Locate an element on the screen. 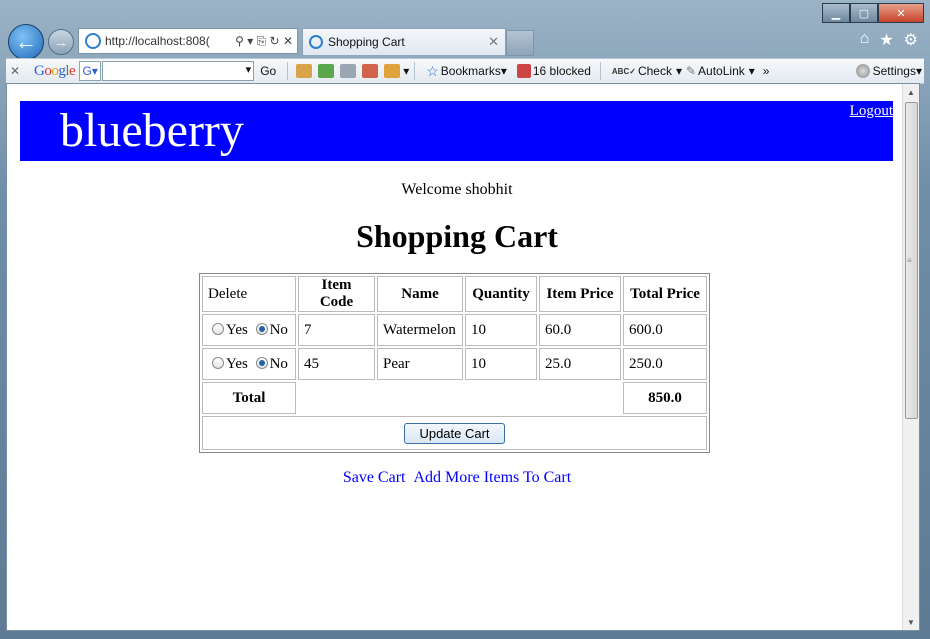 This screenshot has width=930, height=639. popup-blocked-count: 16 blocked is located at coordinates (562, 71).